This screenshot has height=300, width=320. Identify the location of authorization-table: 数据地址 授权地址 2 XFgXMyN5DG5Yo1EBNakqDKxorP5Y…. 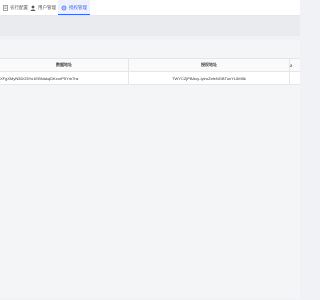
(150, 71).